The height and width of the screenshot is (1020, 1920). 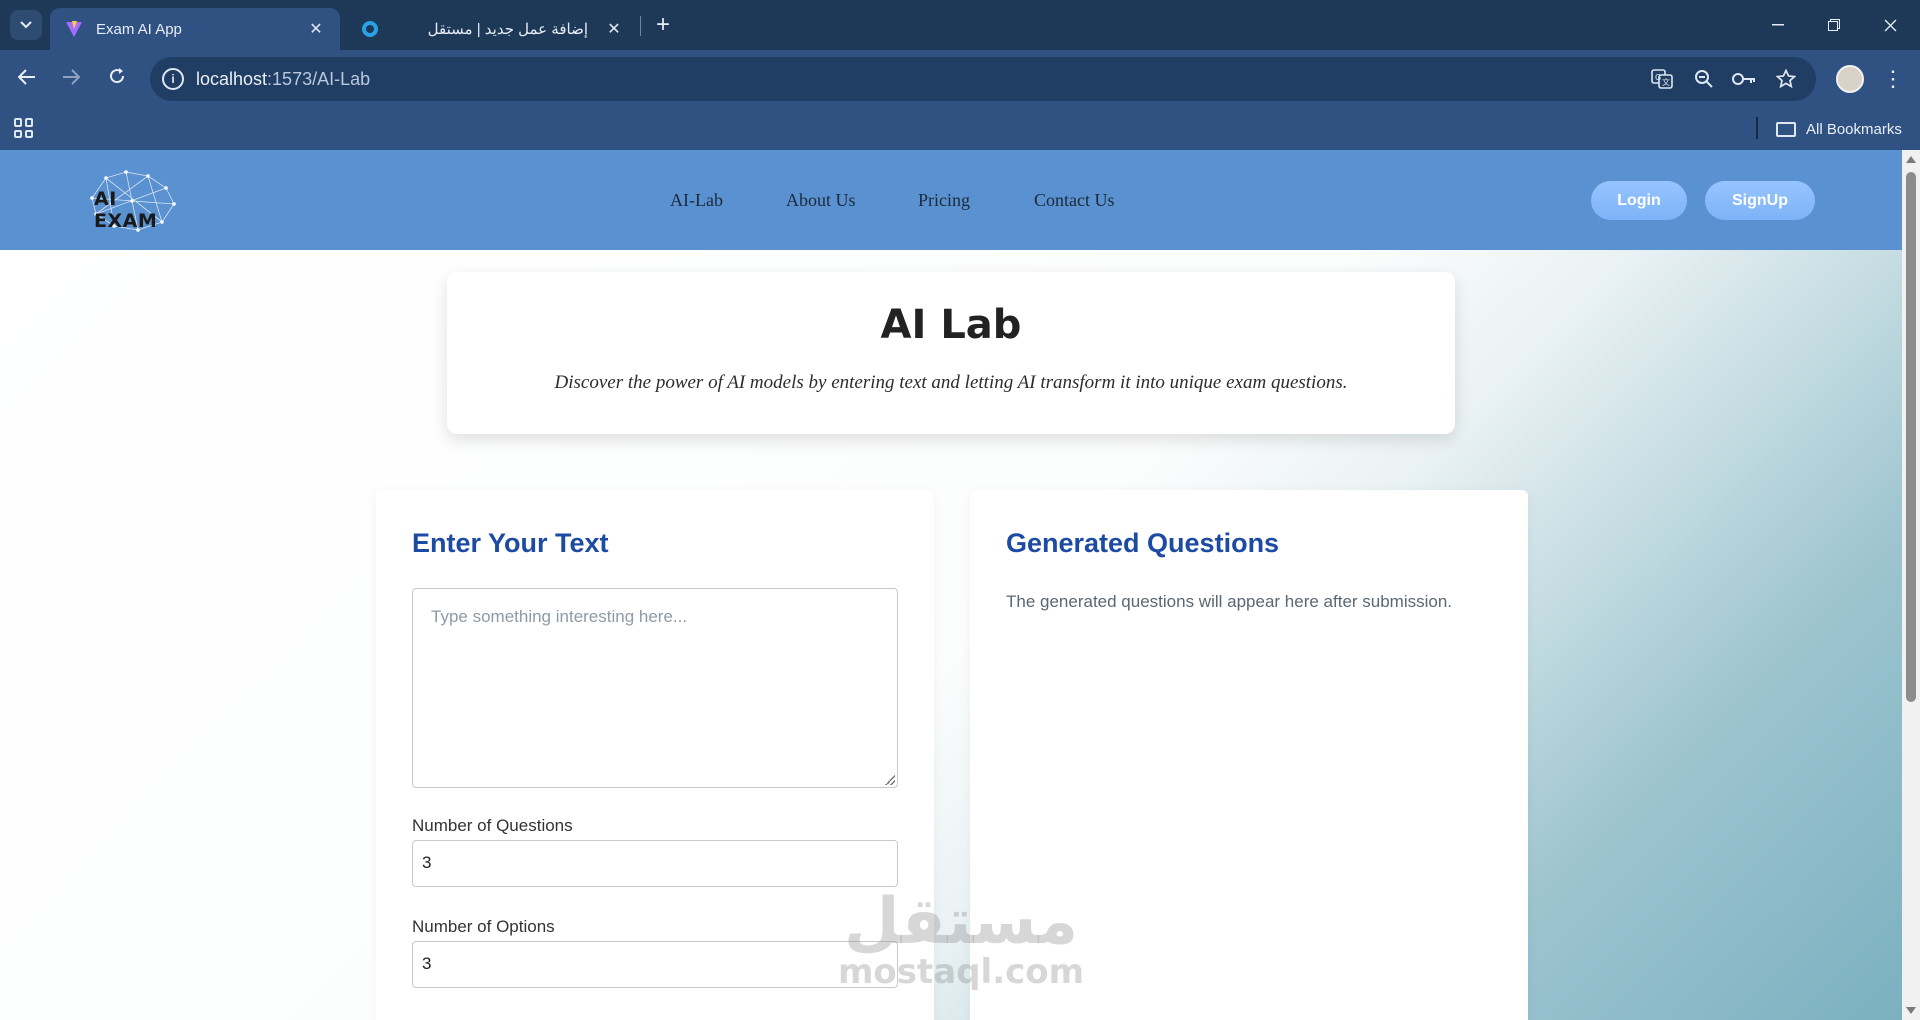 I want to click on page-scrollbar, so click(x=1911, y=585).